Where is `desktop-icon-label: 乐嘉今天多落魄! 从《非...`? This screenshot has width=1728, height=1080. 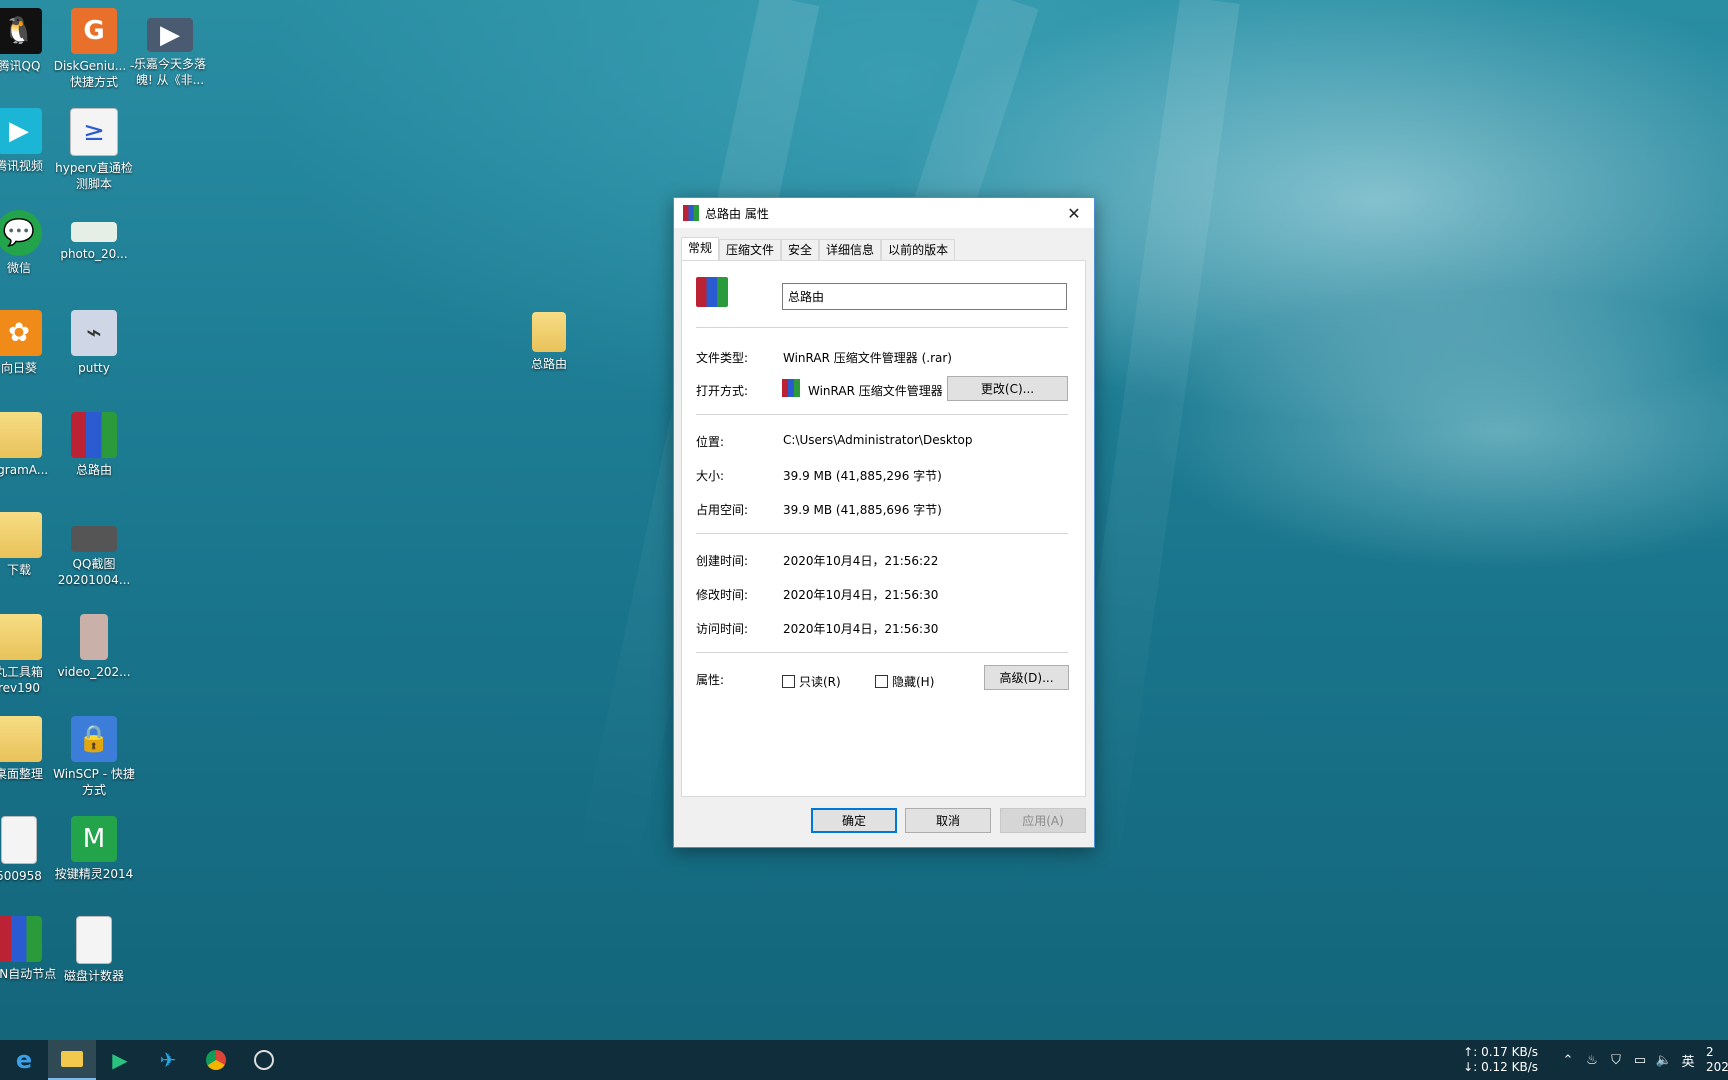 desktop-icon-label: 乐嘉今天多落魄! 从《非... is located at coordinates (169, 72).